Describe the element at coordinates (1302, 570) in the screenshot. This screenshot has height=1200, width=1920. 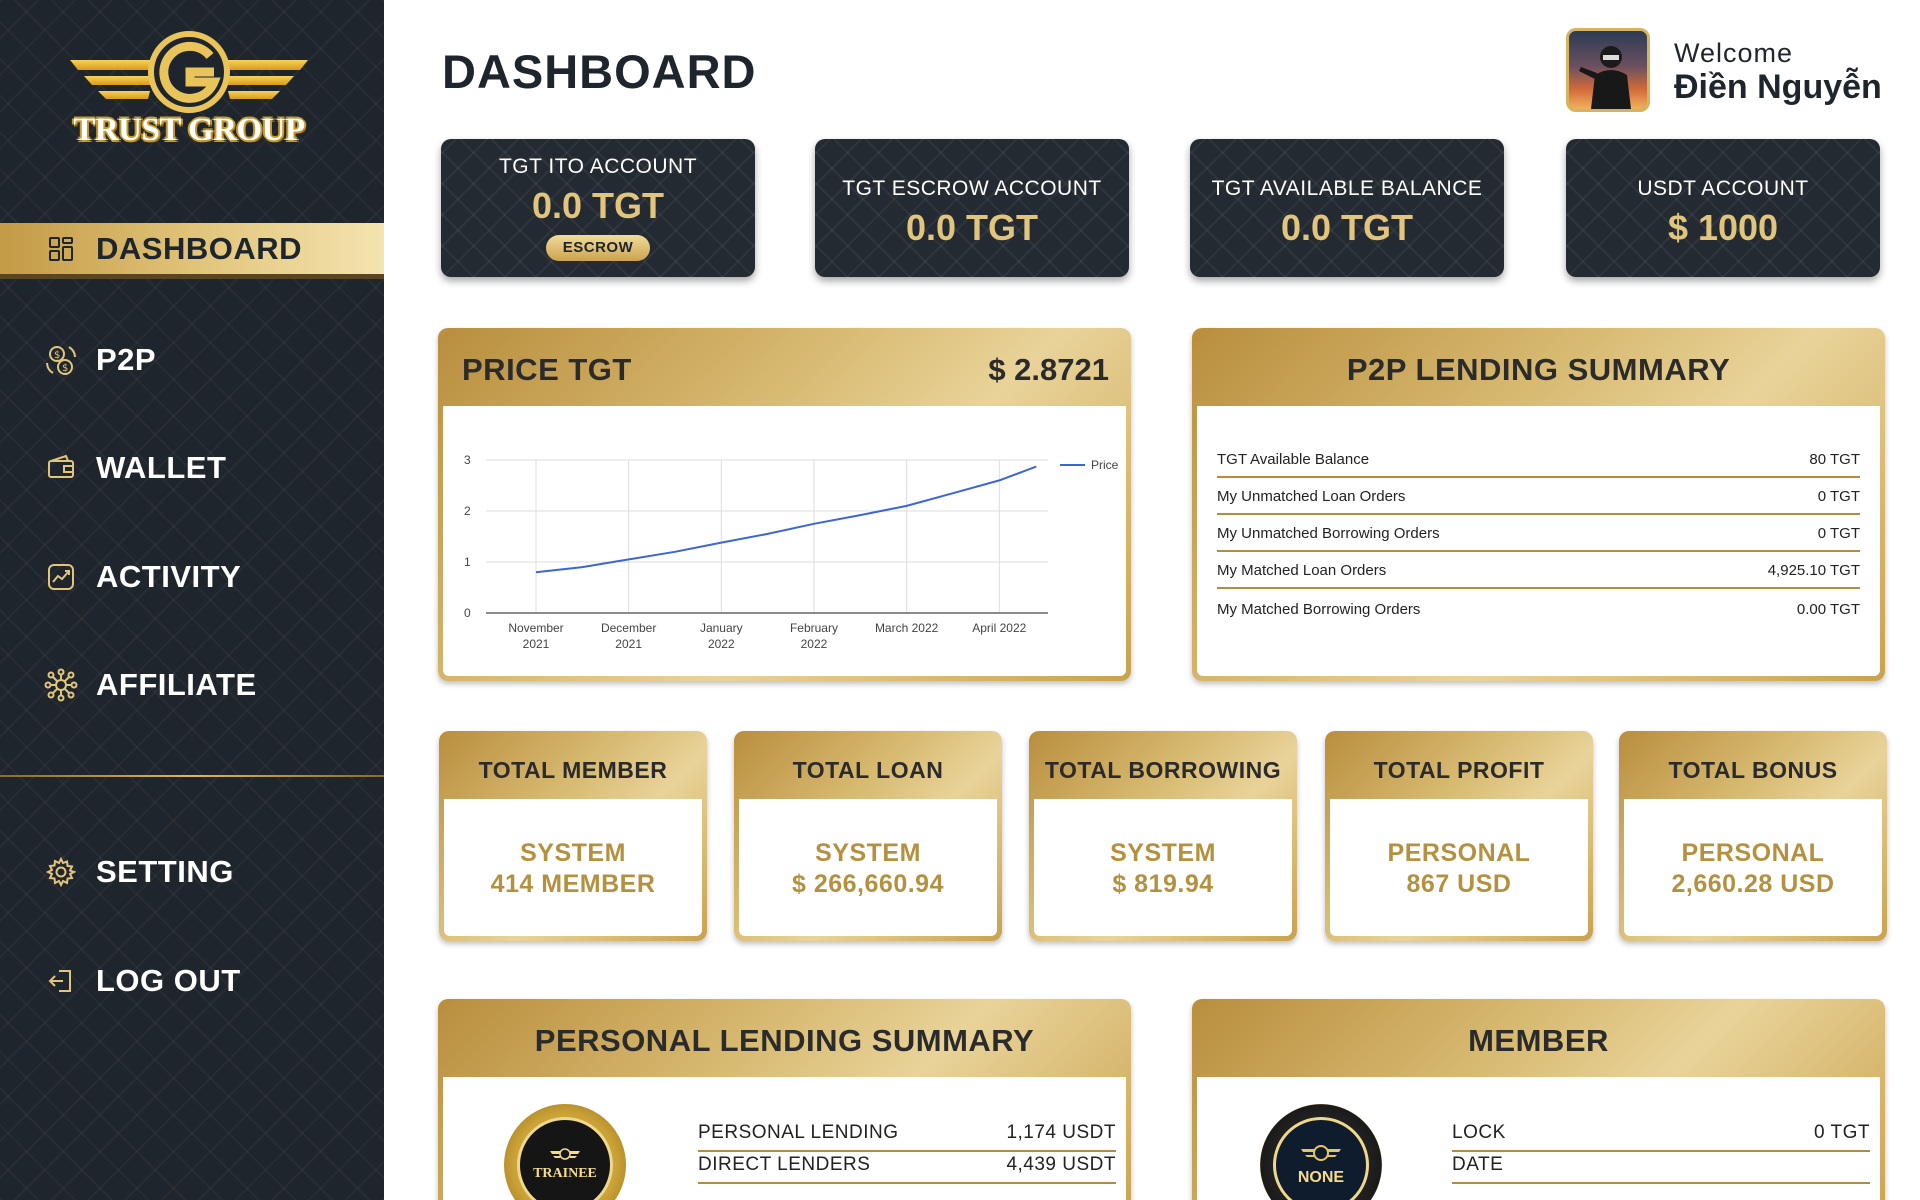
I see `summary-label: My Matched Loan Orders` at that location.